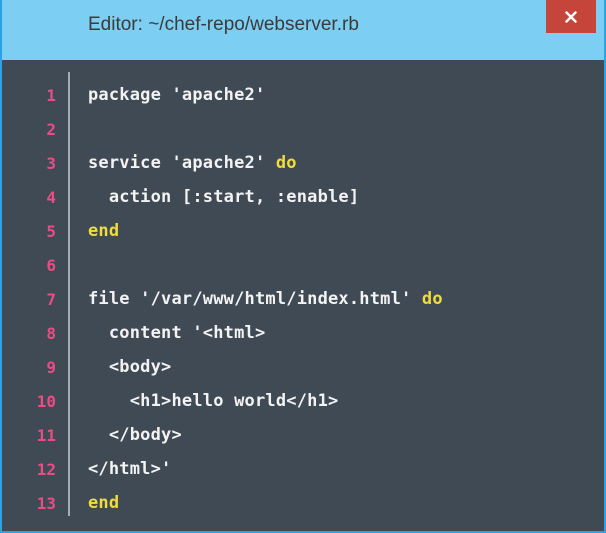 This screenshot has height=533, width=606. What do you see at coordinates (46, 435) in the screenshot?
I see `line-number: 11` at bounding box center [46, 435].